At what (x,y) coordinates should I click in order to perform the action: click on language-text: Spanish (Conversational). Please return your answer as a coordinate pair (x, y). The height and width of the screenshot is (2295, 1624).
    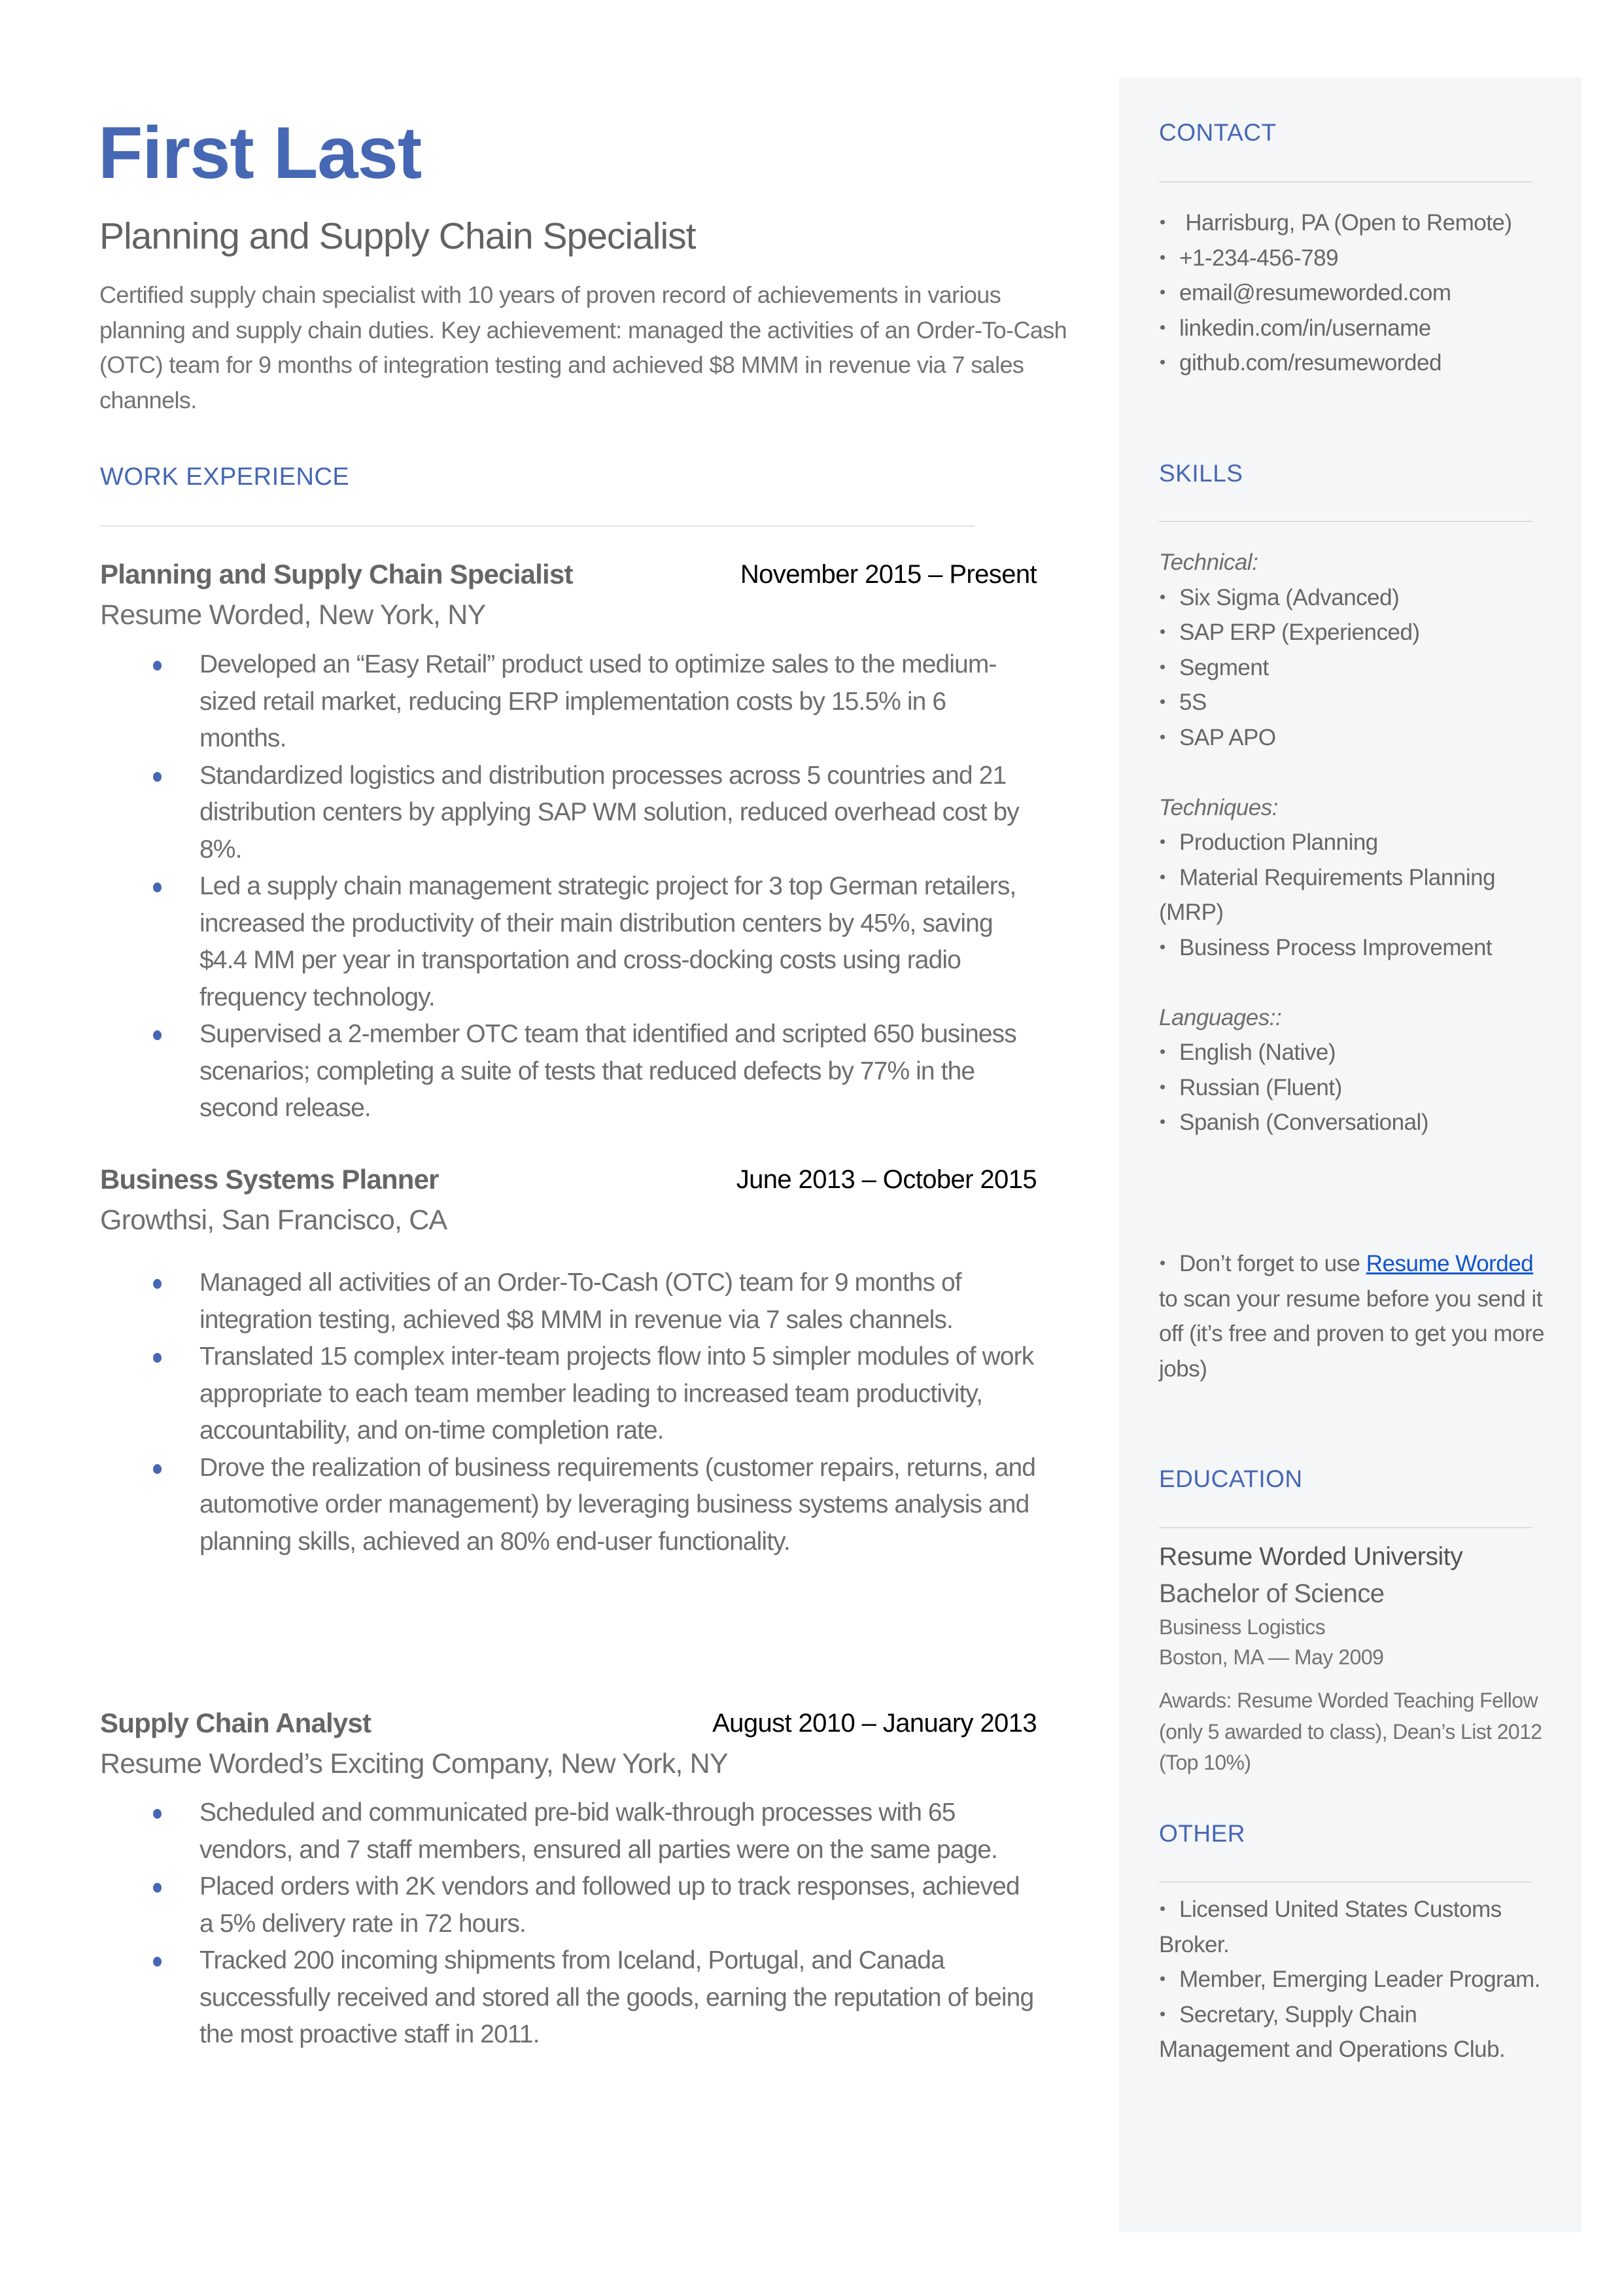
    Looking at the image, I should click on (1303, 1122).